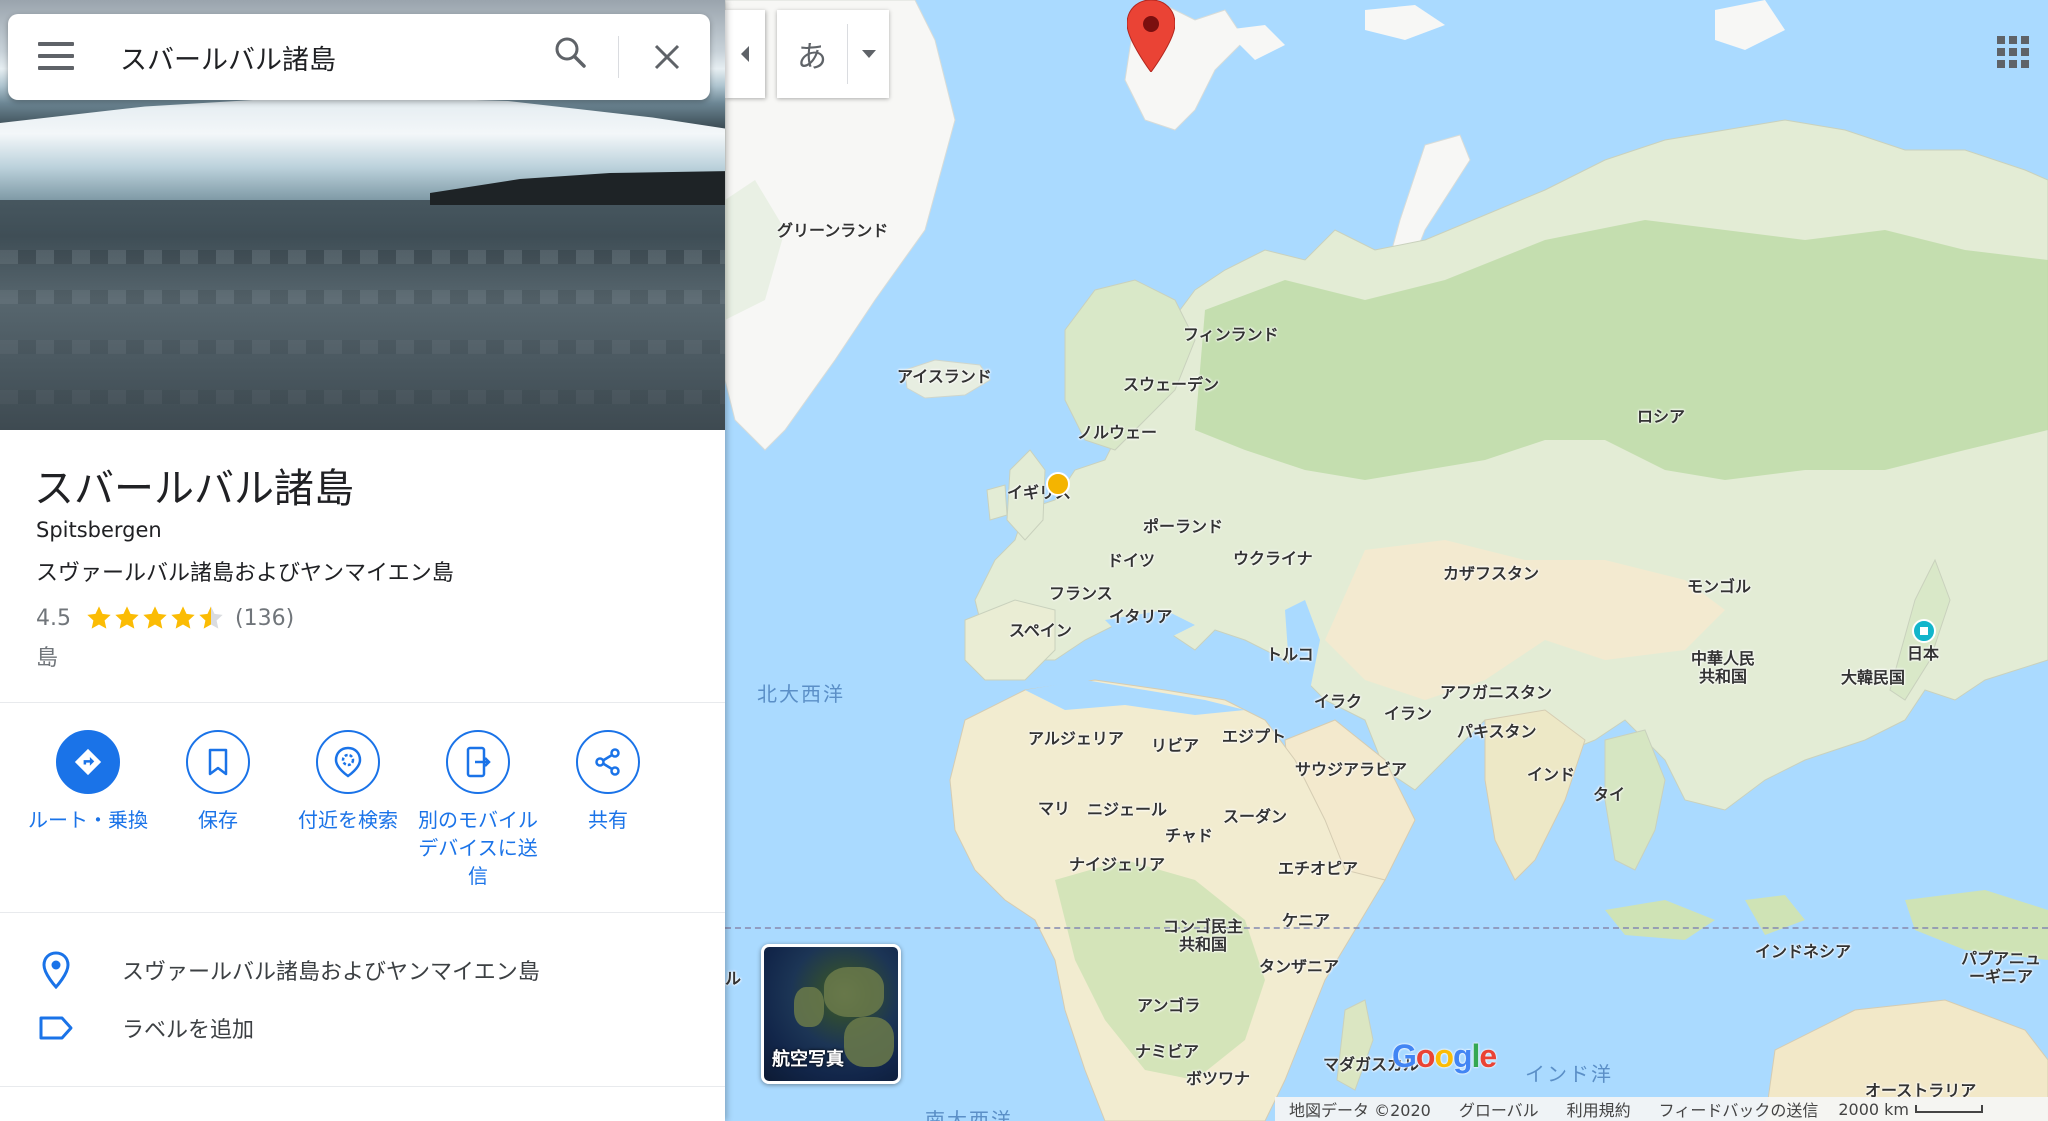 Image resolution: width=2048 pixels, height=1121 pixels. What do you see at coordinates (1874, 1109) in the screenshot?
I see `scale-label: 2000 km` at bounding box center [1874, 1109].